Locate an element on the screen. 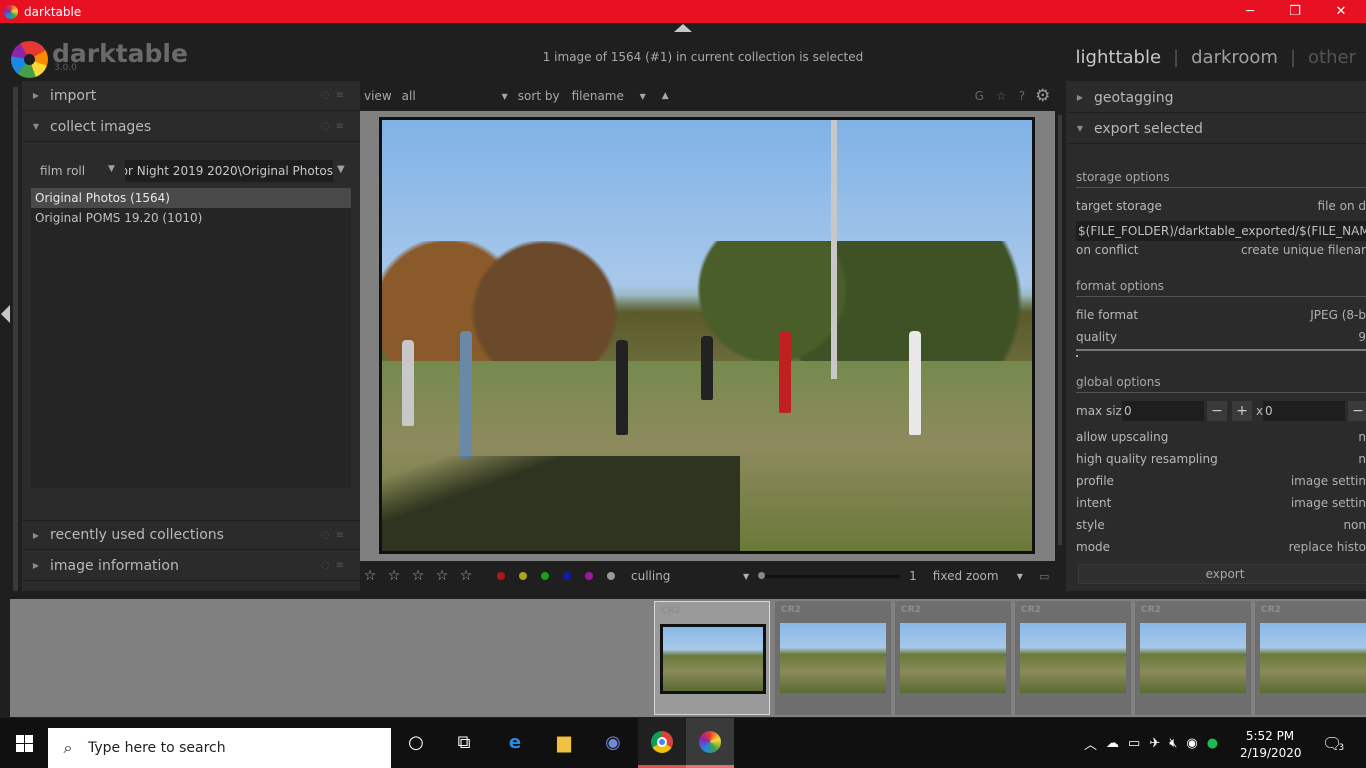  max-width-minus-button: − is located at coordinates (1217, 411).